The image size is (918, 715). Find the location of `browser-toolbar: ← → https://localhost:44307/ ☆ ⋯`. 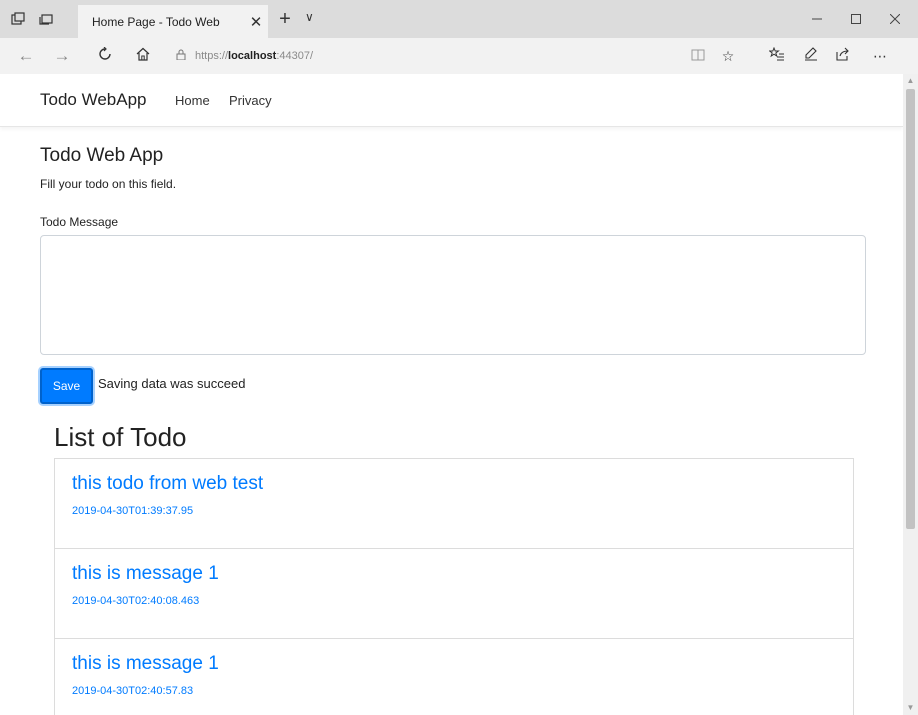

browser-toolbar: ← → https://localhost:44307/ ☆ ⋯ is located at coordinates (459, 56).